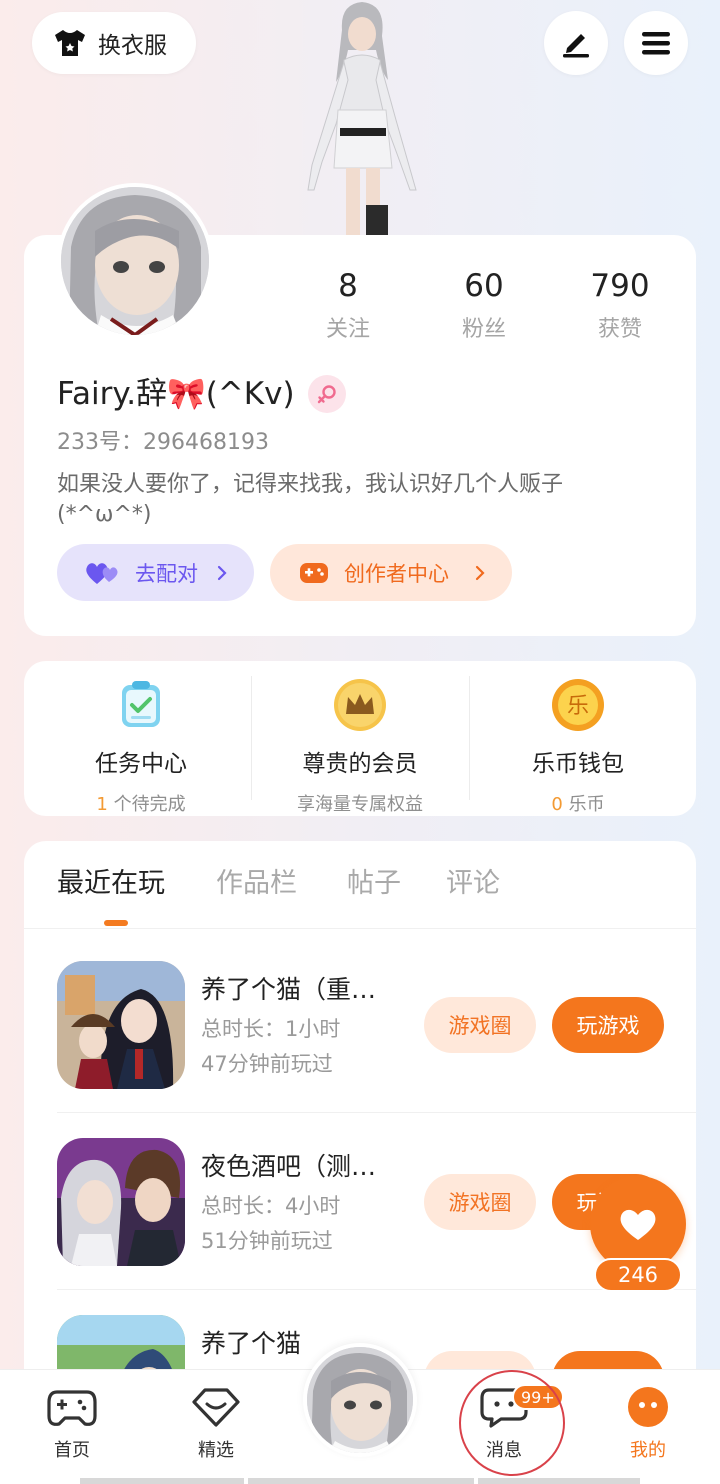 The image size is (720, 1484). What do you see at coordinates (166, 573) in the screenshot?
I see `match-label: 去配对` at bounding box center [166, 573].